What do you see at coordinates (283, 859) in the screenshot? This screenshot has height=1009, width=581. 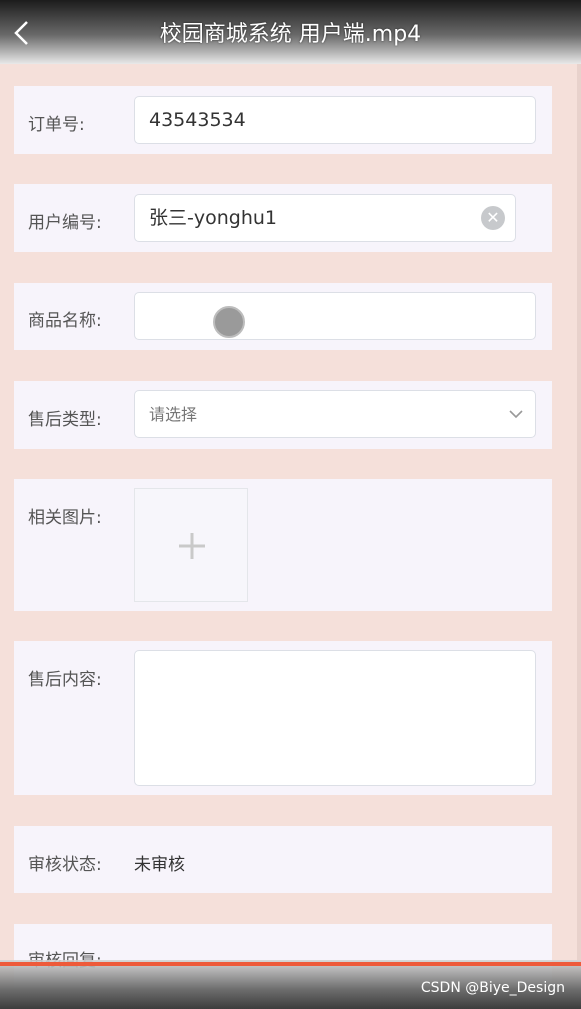 I see `review-status-row: 审核状态: 未审核` at bounding box center [283, 859].